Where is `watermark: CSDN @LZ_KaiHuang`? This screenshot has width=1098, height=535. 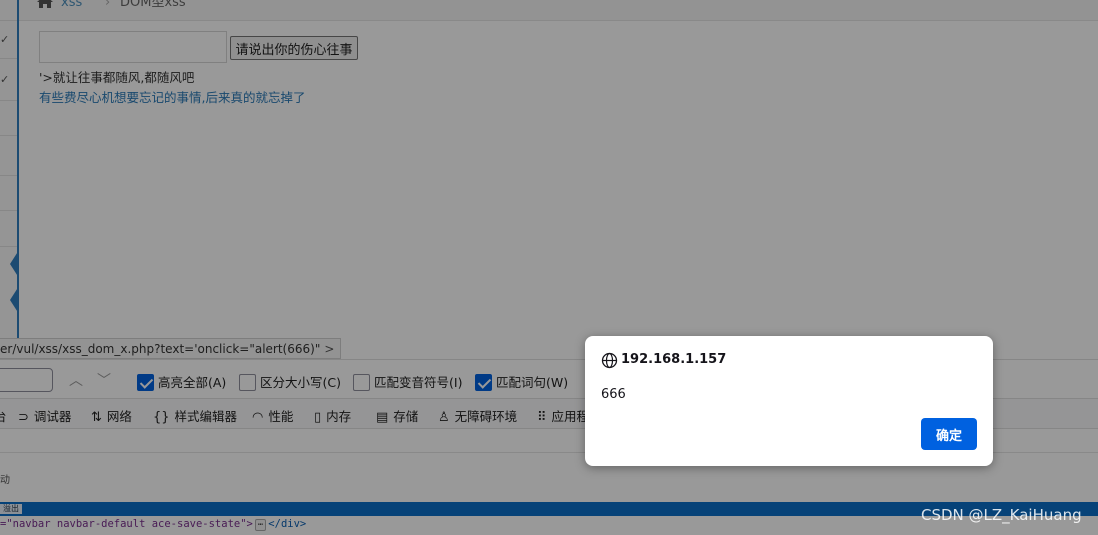
watermark: CSDN @LZ_KaiHuang is located at coordinates (1001, 515).